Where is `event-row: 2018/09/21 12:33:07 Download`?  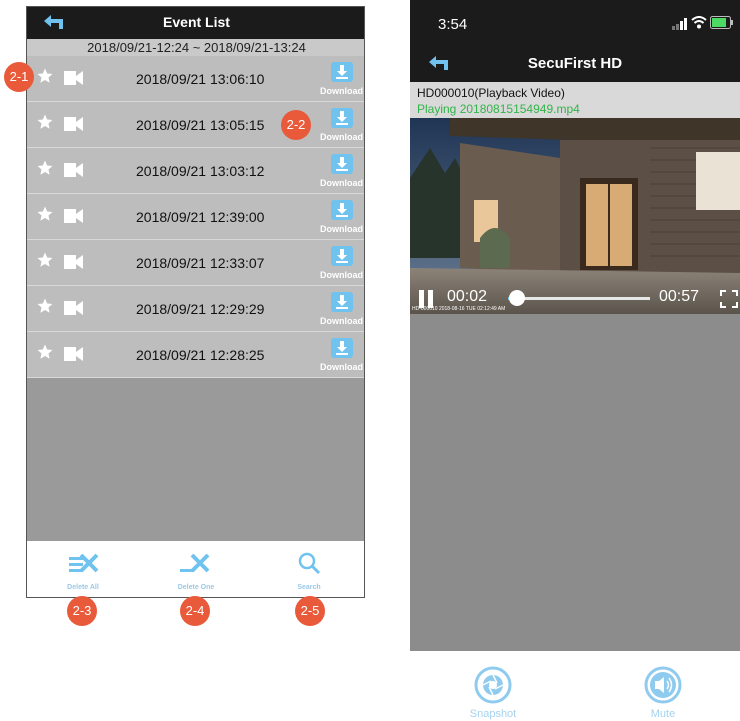 event-row: 2018/09/21 12:33:07 Download is located at coordinates (195, 263).